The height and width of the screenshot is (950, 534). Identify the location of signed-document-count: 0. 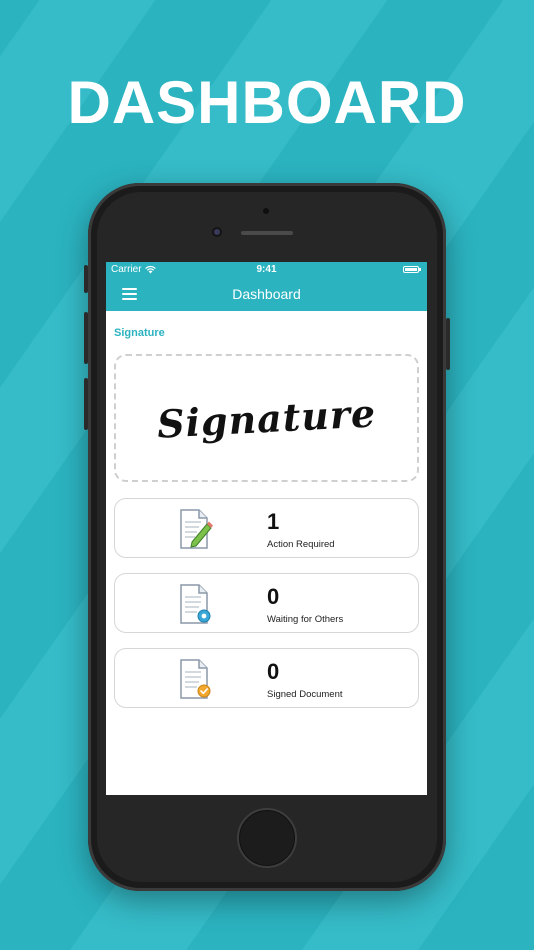
(273, 671).